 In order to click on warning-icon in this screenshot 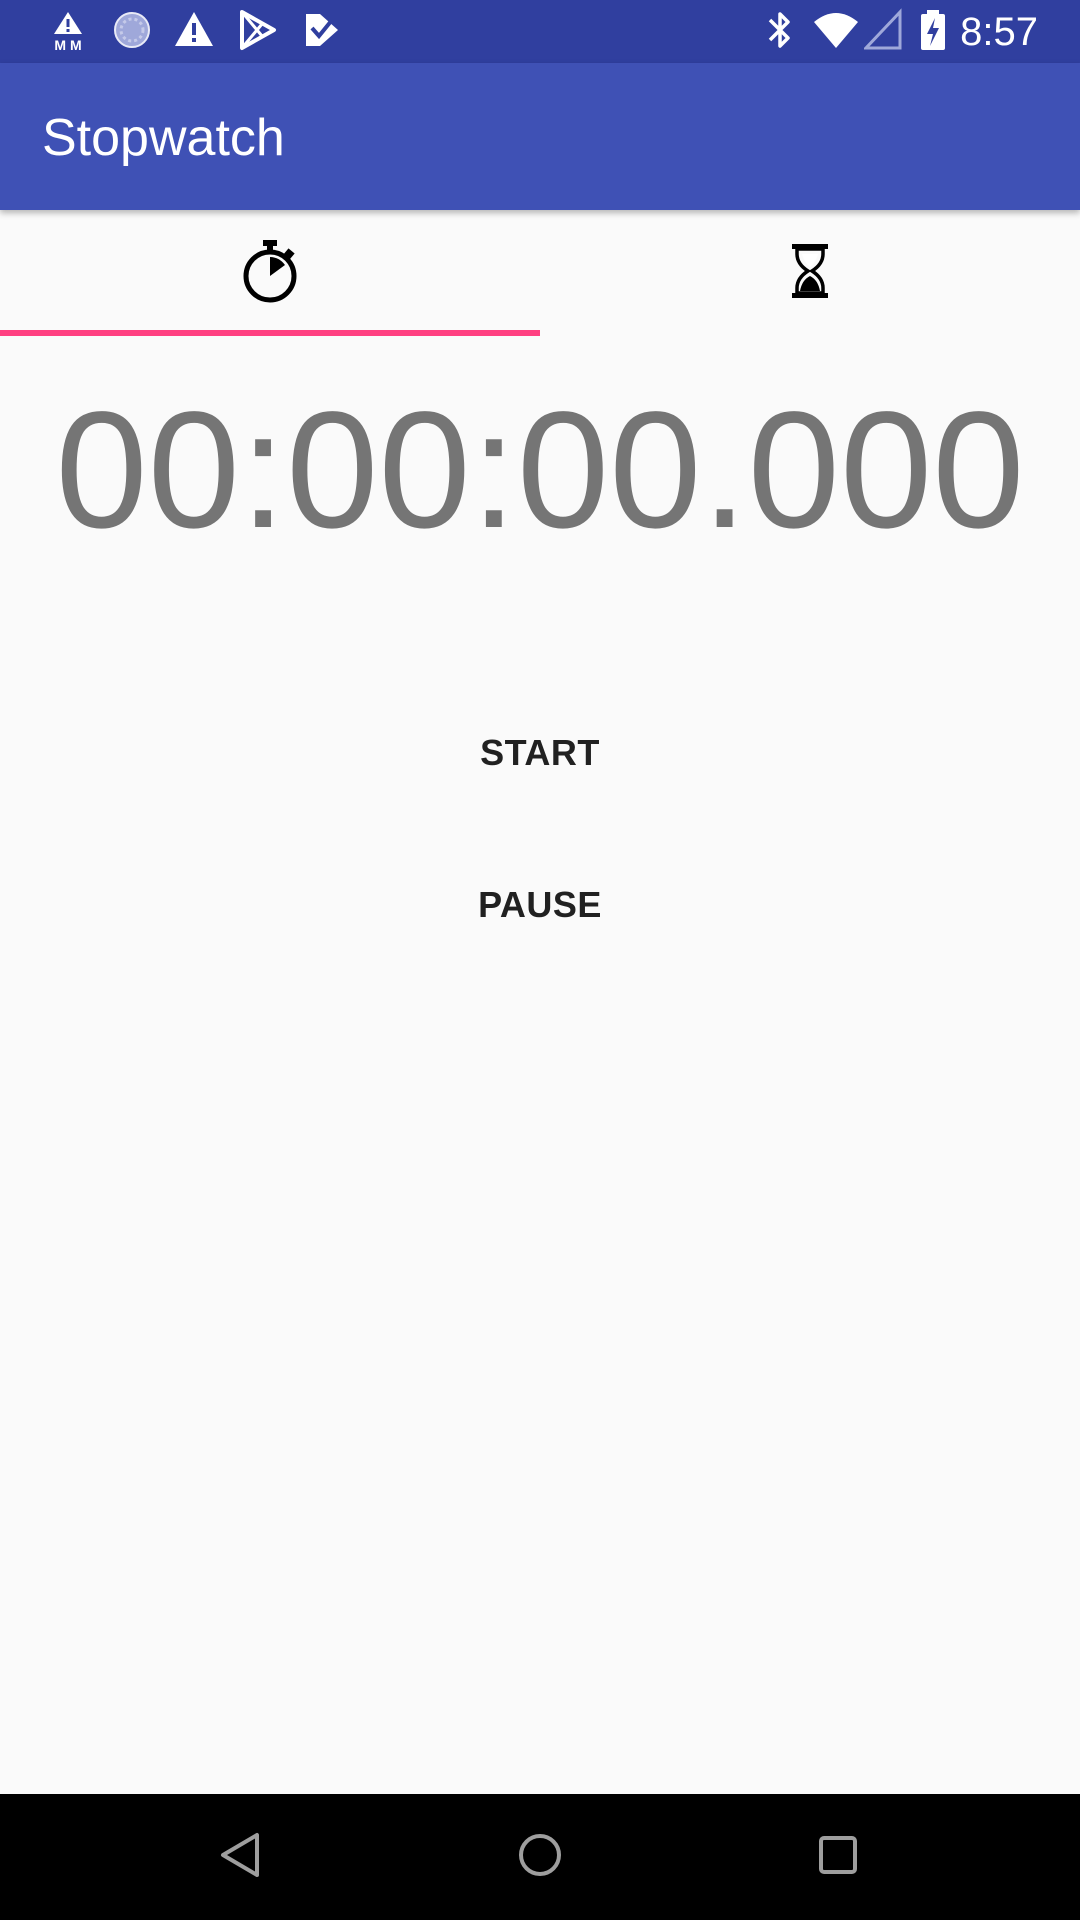, I will do `click(194, 30)`.